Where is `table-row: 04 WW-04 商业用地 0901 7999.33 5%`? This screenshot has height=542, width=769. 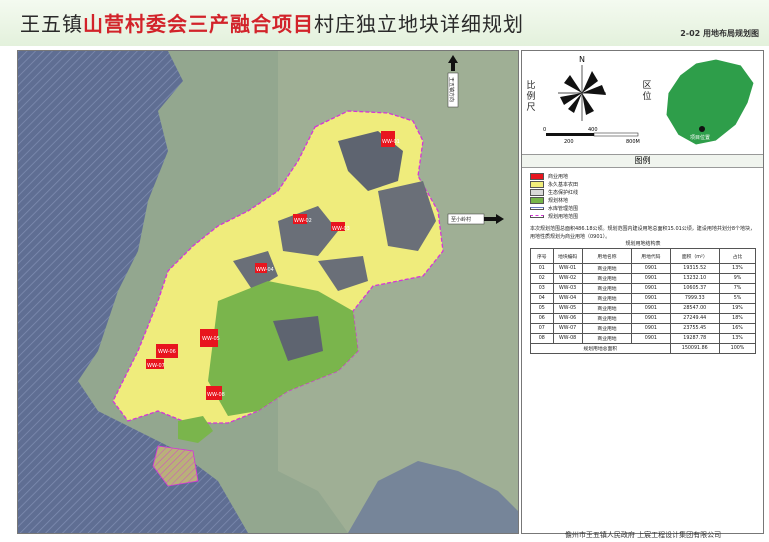 table-row: 04 WW-04 商业用地 0901 7999.33 5% is located at coordinates (643, 298).